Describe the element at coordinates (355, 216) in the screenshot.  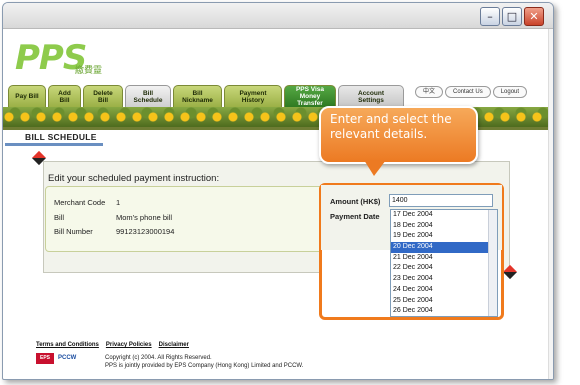
I see `payment-date-label: Payment Date` at that location.